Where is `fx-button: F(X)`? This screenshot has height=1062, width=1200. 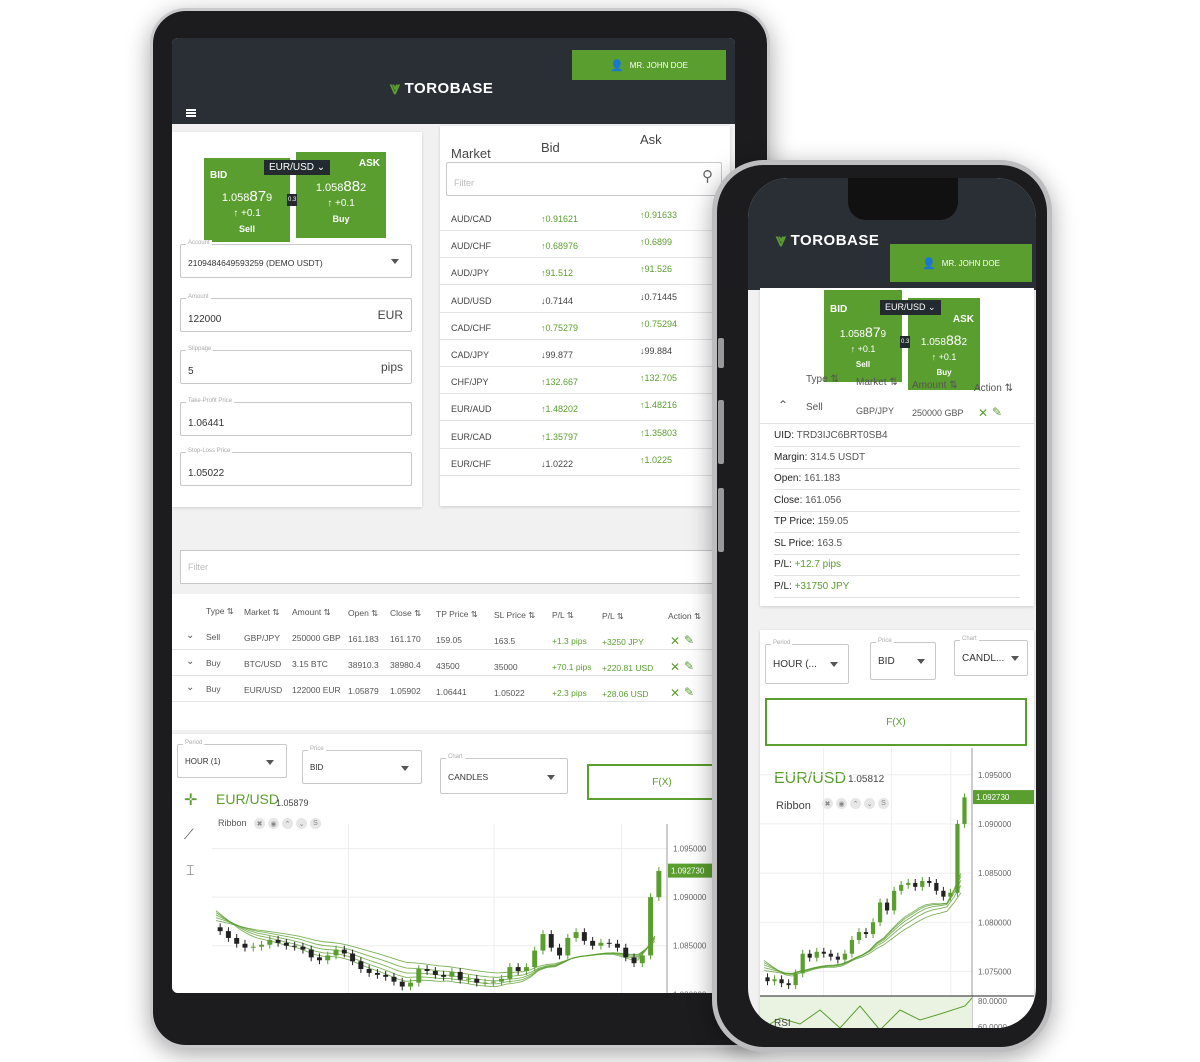 fx-button: F(X) is located at coordinates (896, 722).